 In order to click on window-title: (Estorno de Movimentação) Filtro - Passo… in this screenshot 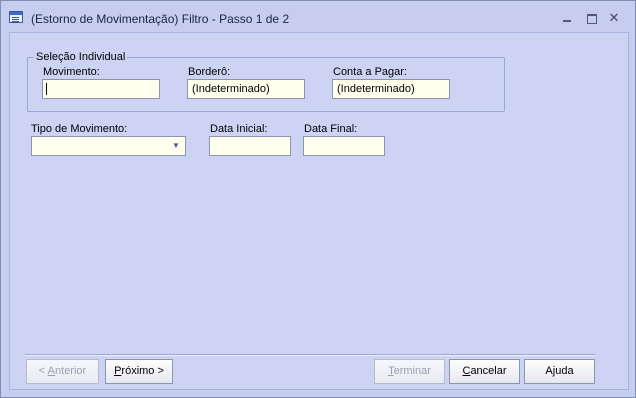, I will do `click(160, 19)`.